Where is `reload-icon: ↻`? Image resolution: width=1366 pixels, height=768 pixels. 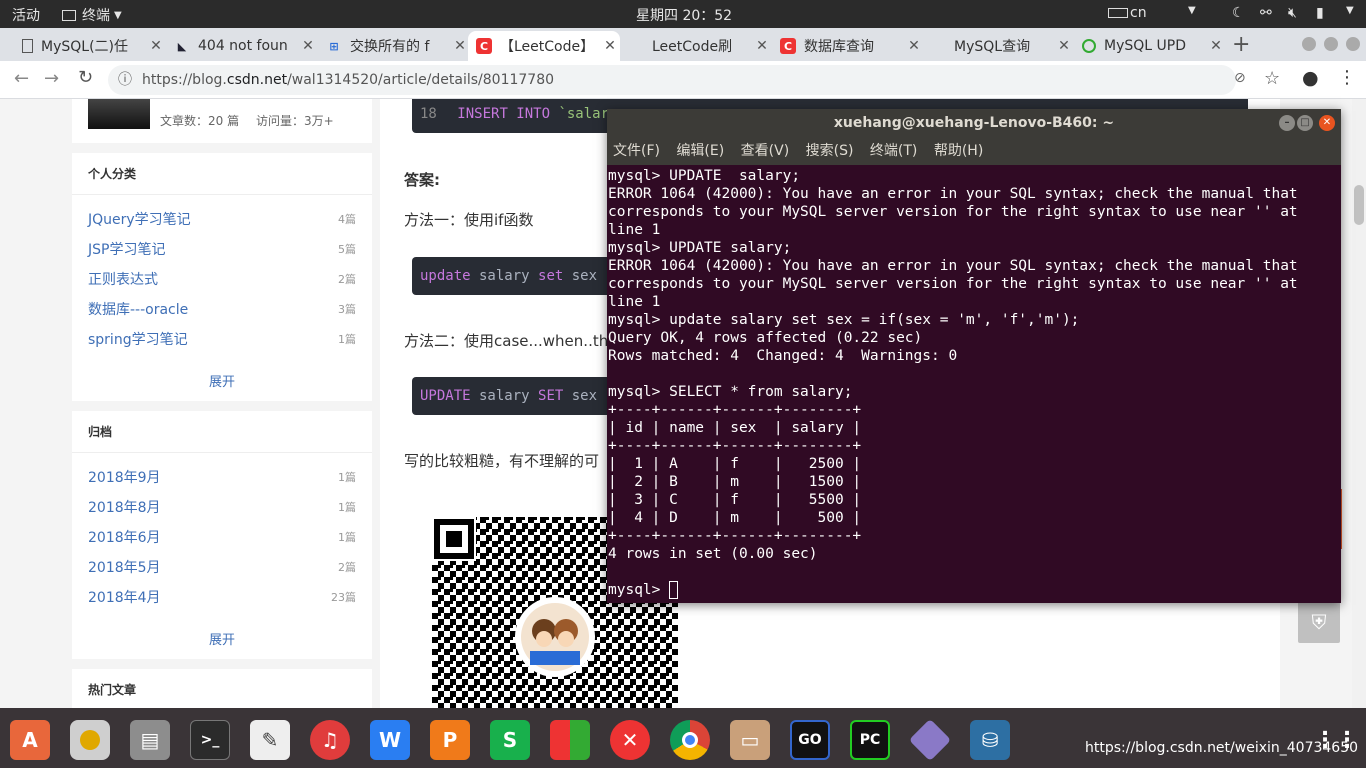 reload-icon: ↻ is located at coordinates (85, 77).